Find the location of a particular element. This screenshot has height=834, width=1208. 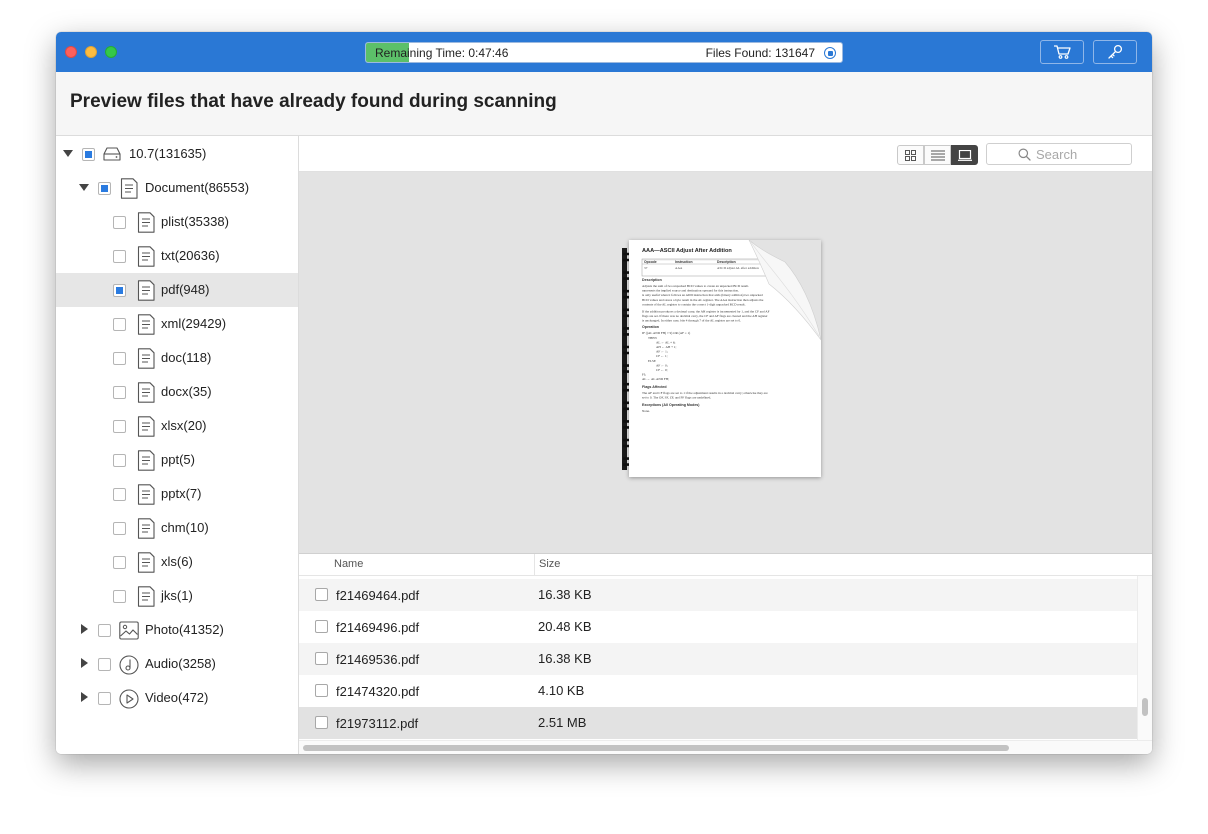

file-row: f21469536.pdf 16.38 KB is located at coordinates (718, 659).